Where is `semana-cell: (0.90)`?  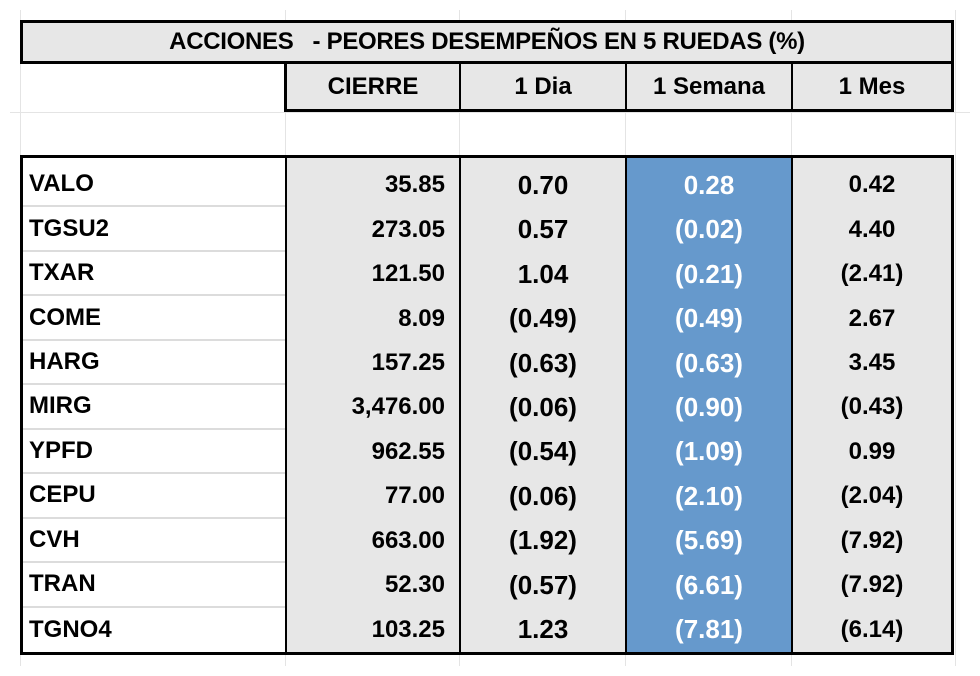 semana-cell: (0.90) is located at coordinates (709, 406).